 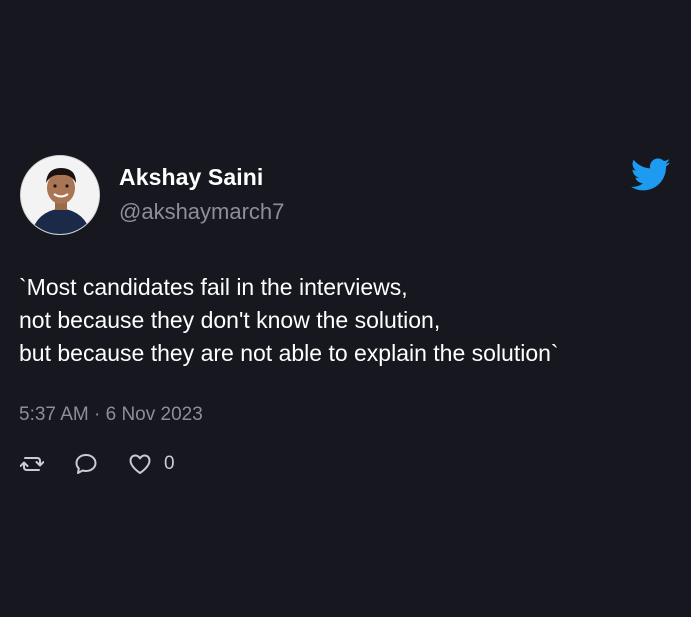 I want to click on heart-icon, so click(x=140, y=464).